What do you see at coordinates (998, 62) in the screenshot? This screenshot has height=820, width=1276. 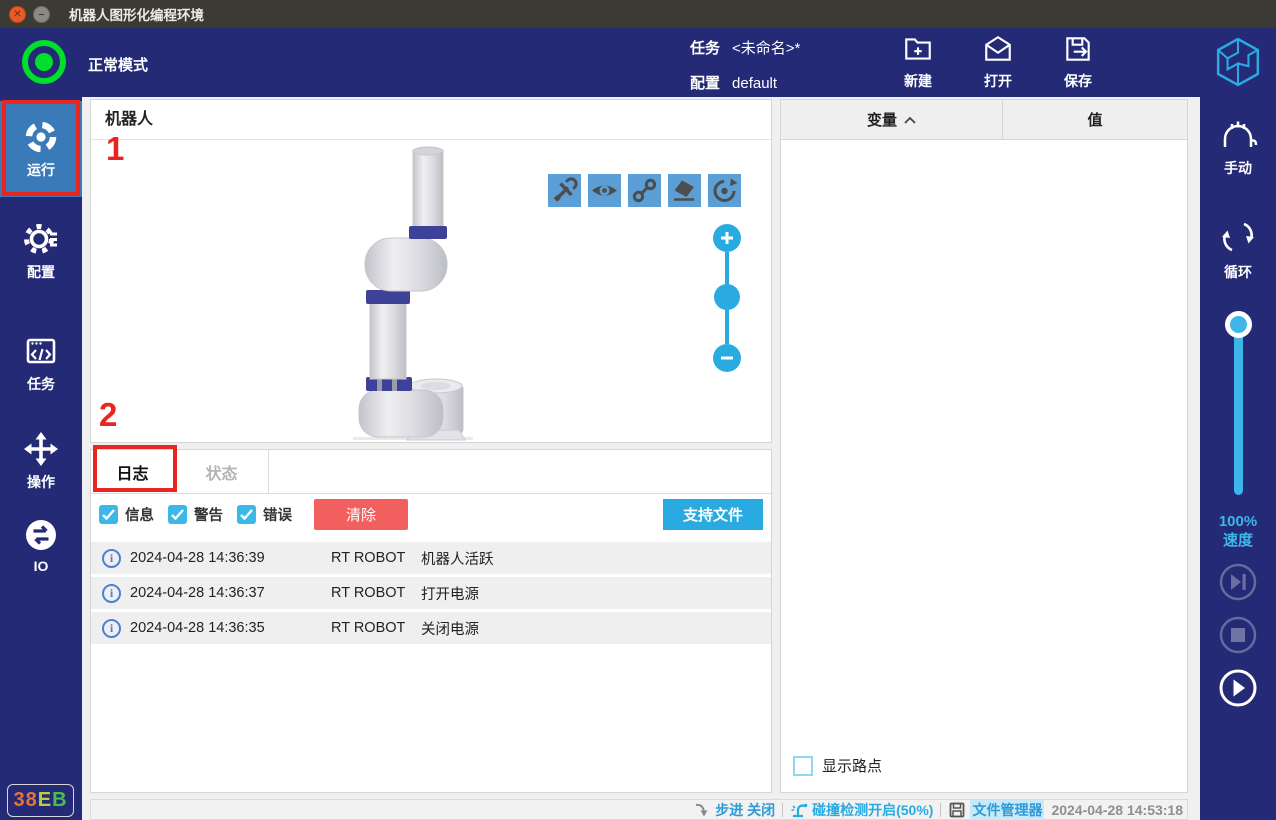 I see `open-task-button: 打开` at bounding box center [998, 62].